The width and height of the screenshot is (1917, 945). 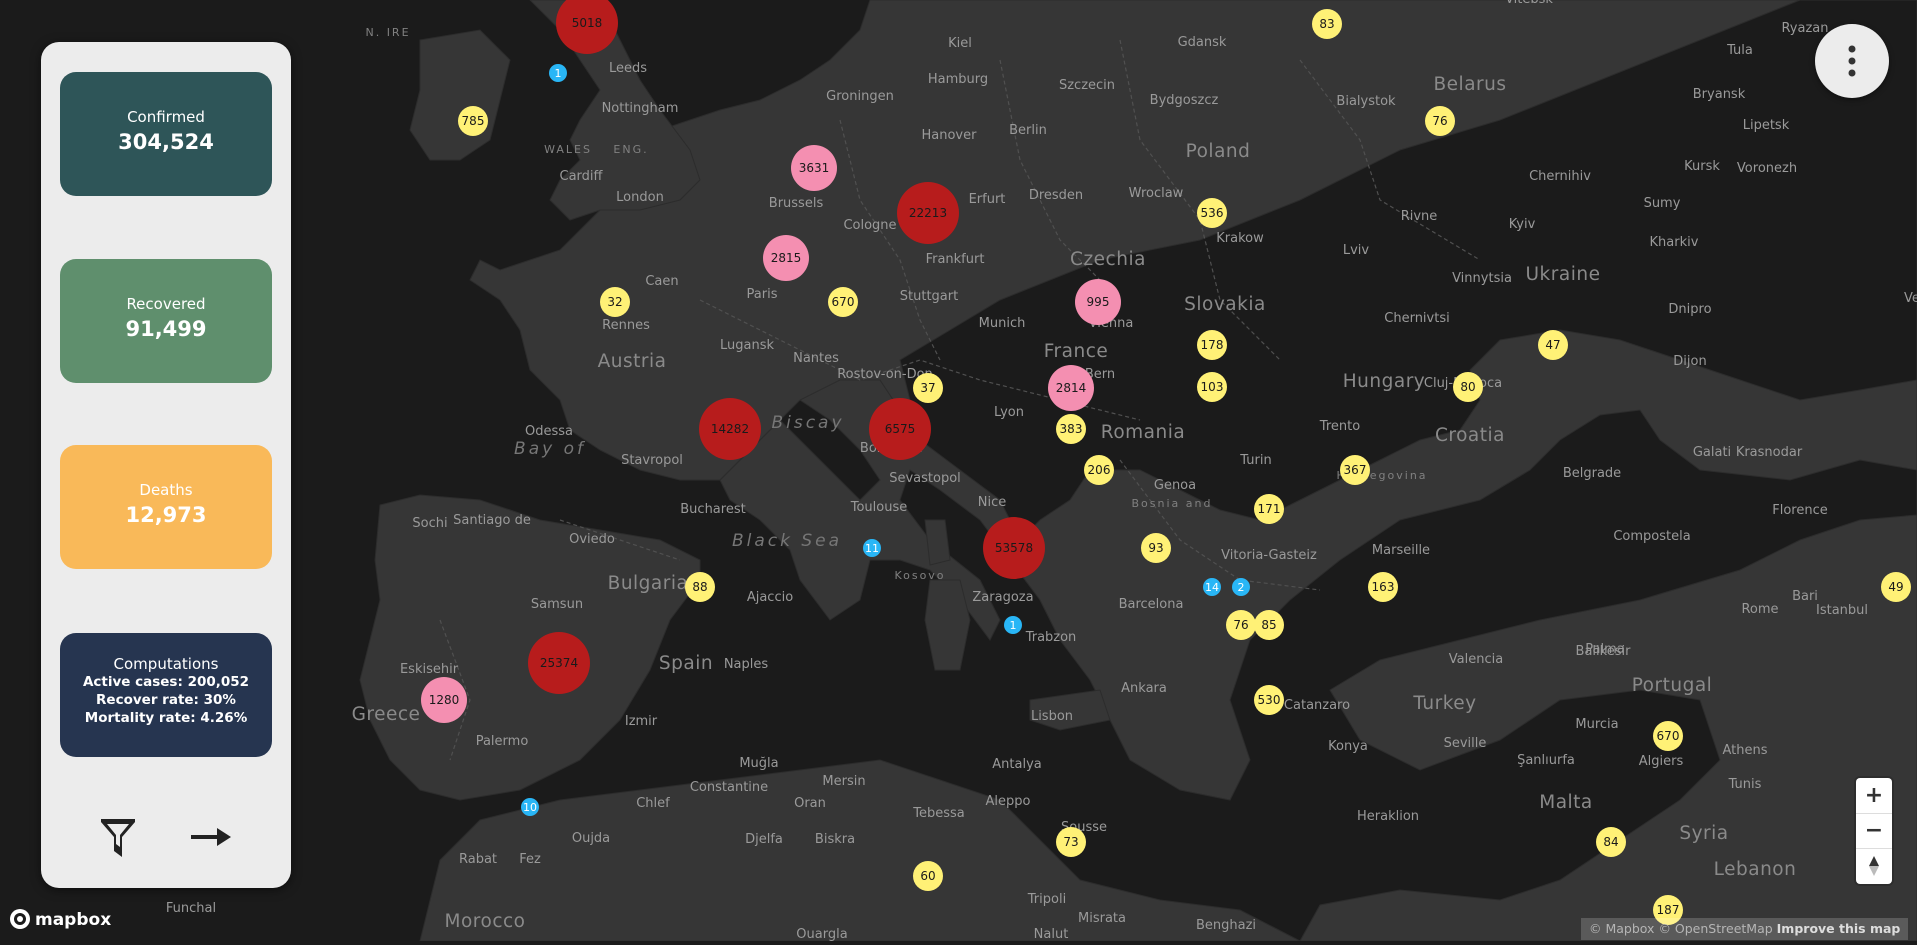 I want to click on cluster-marker: 25374, so click(x=559, y=663).